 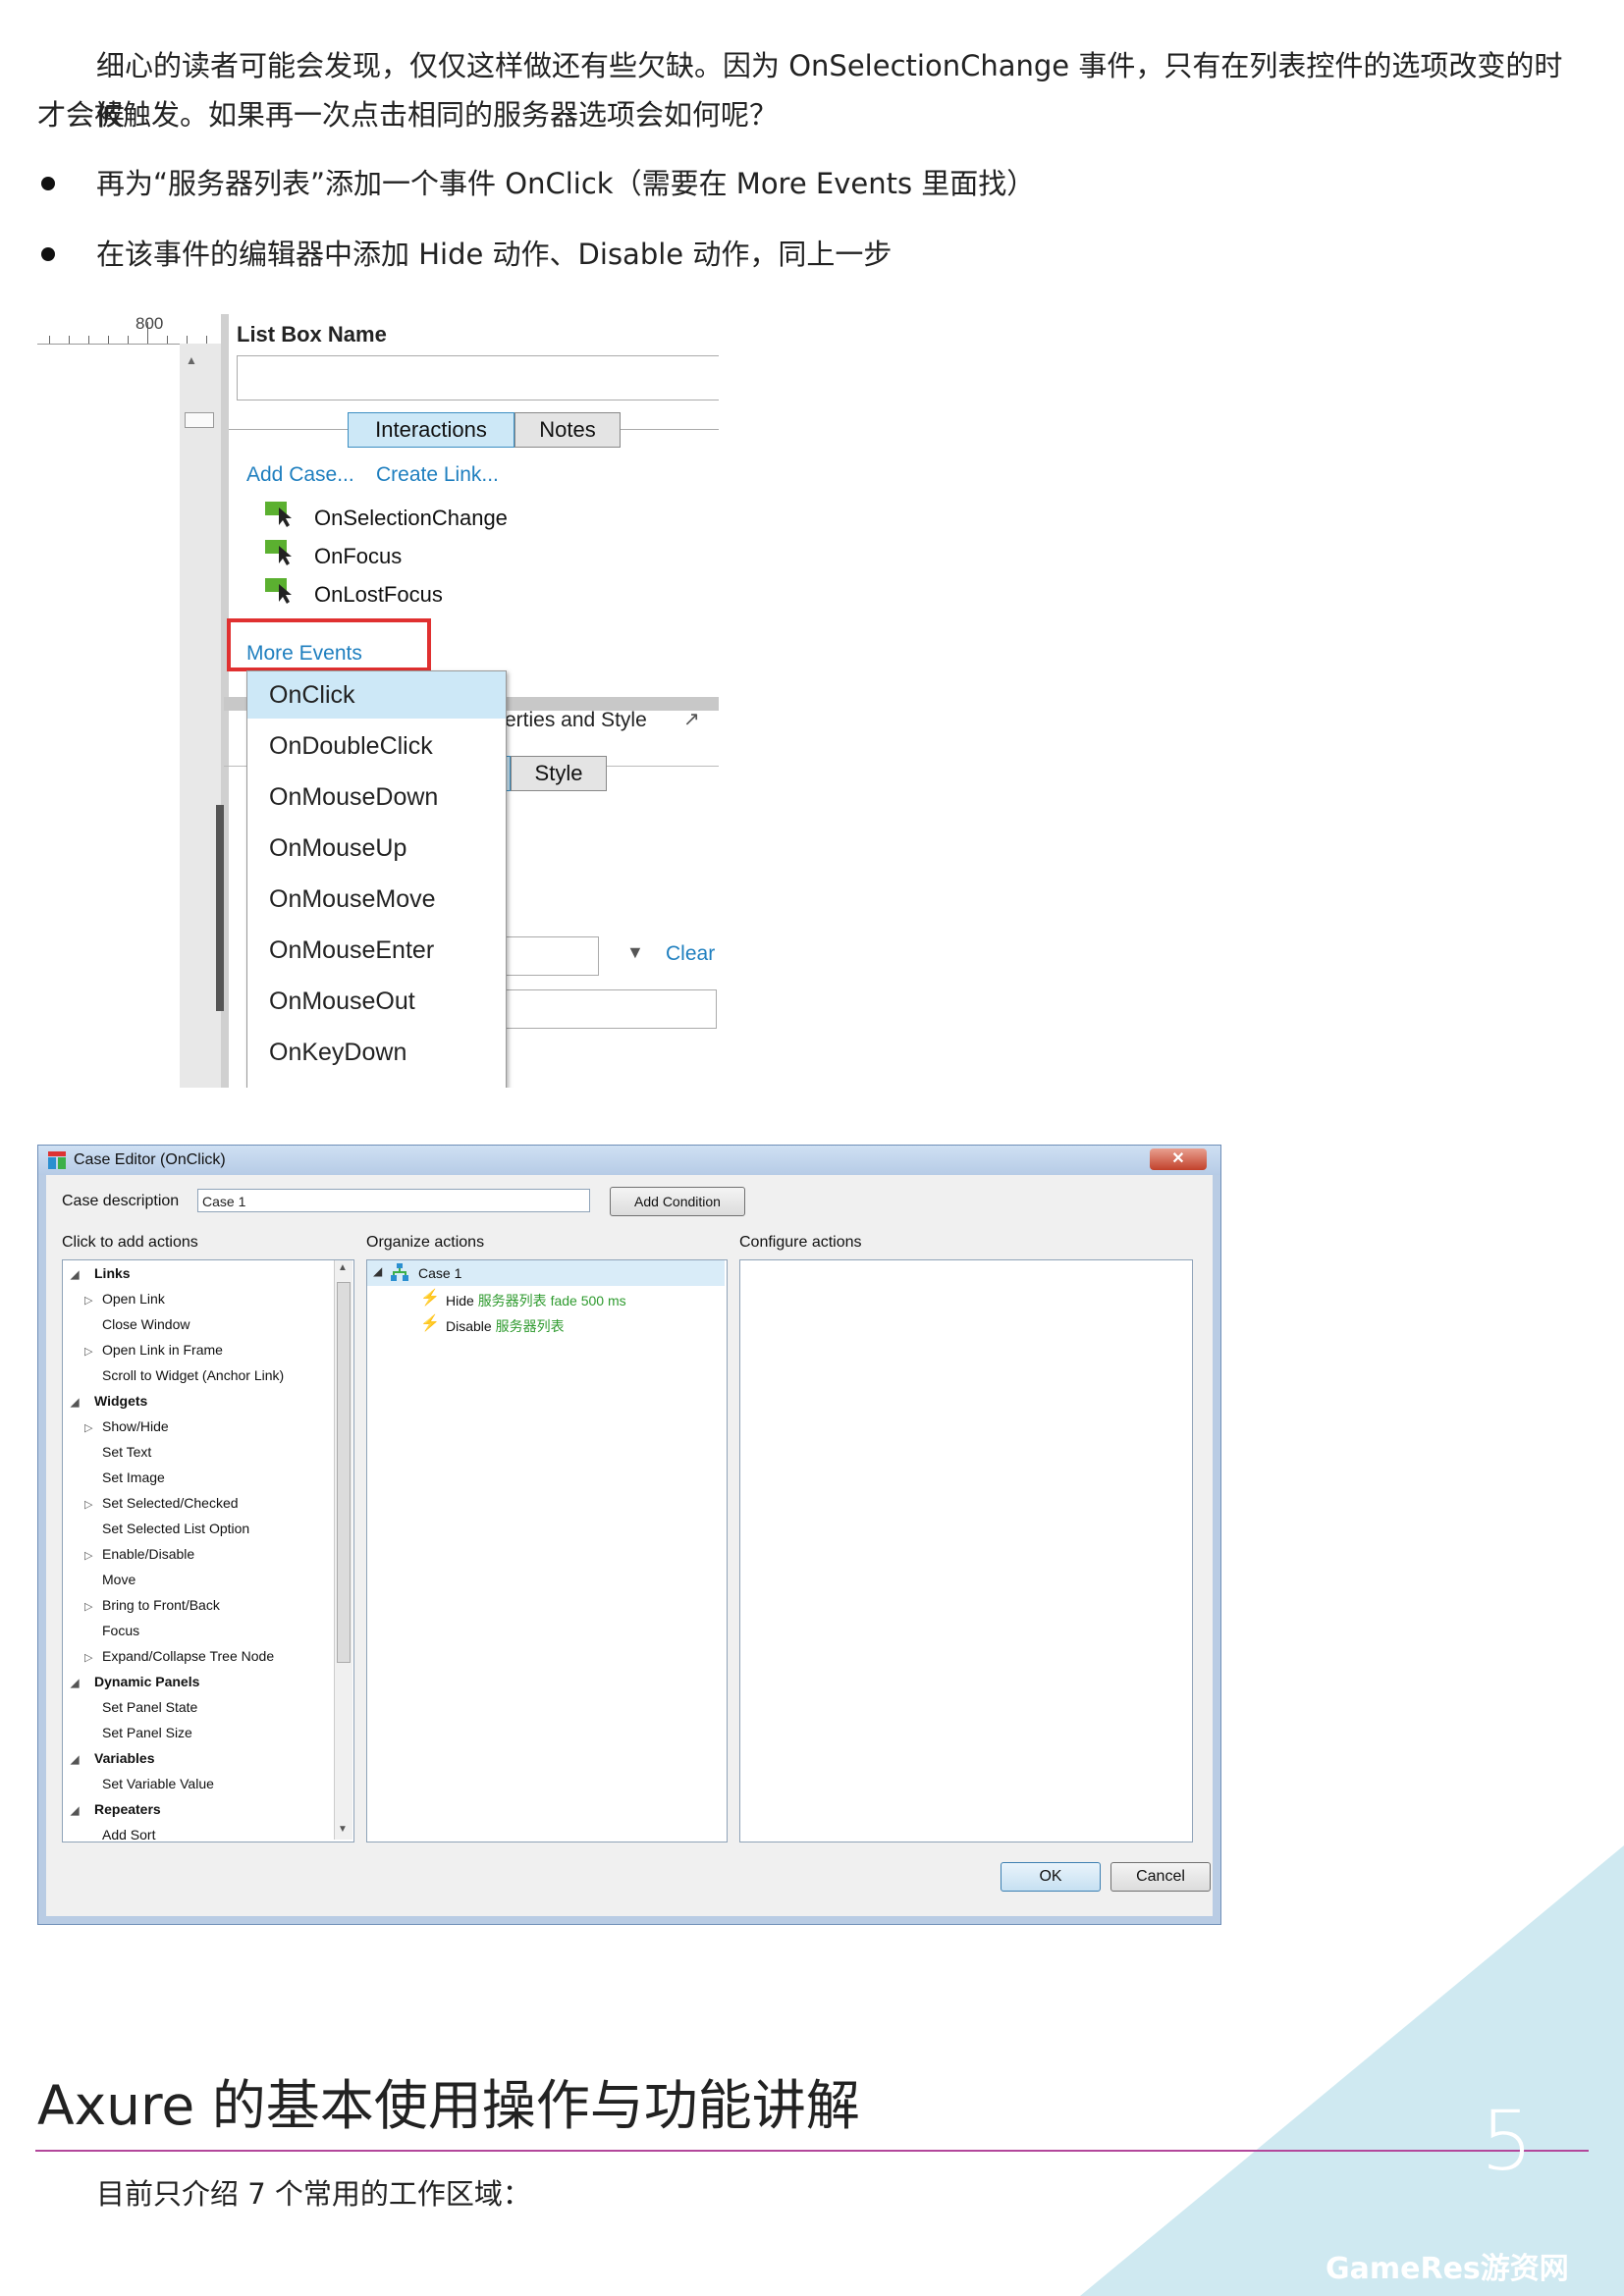 What do you see at coordinates (376, 899) in the screenshot?
I see `menu-item-onmousemove: OnMouseMove` at bounding box center [376, 899].